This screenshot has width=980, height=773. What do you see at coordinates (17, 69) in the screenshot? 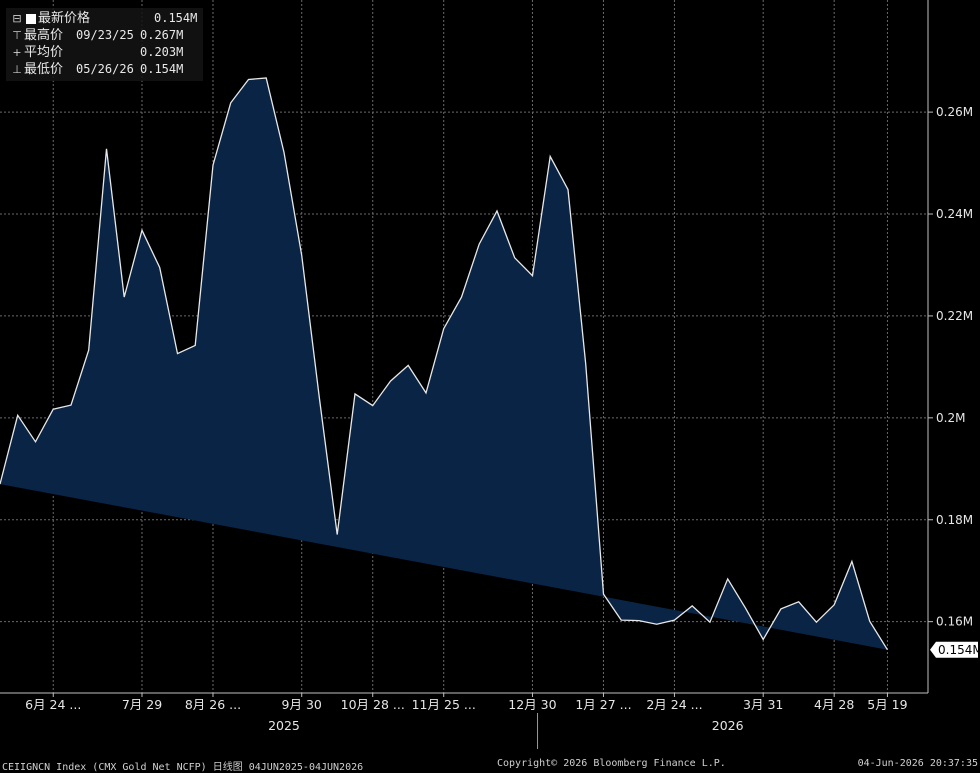
I see `low-marker-icon: ⊥` at bounding box center [17, 69].